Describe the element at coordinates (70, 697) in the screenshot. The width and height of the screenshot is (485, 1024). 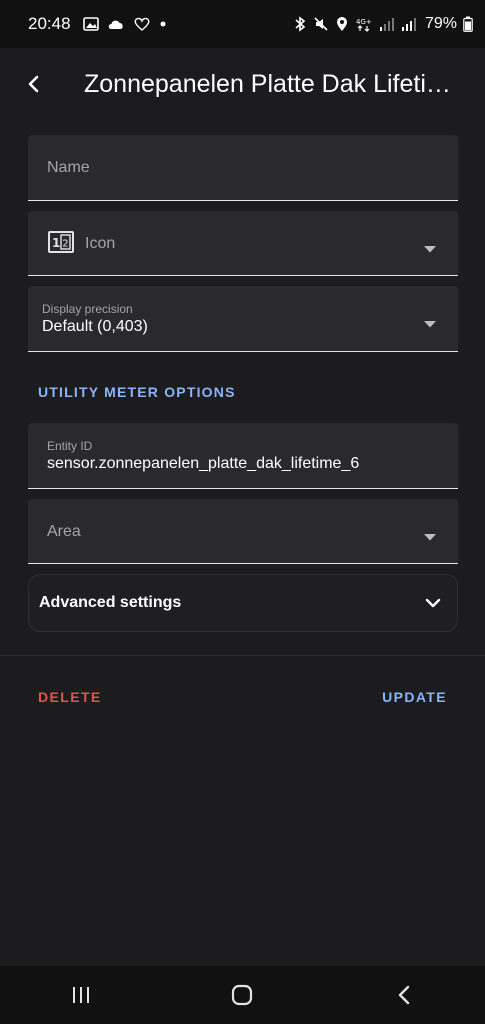
I see `delete-button: DELETE` at that location.